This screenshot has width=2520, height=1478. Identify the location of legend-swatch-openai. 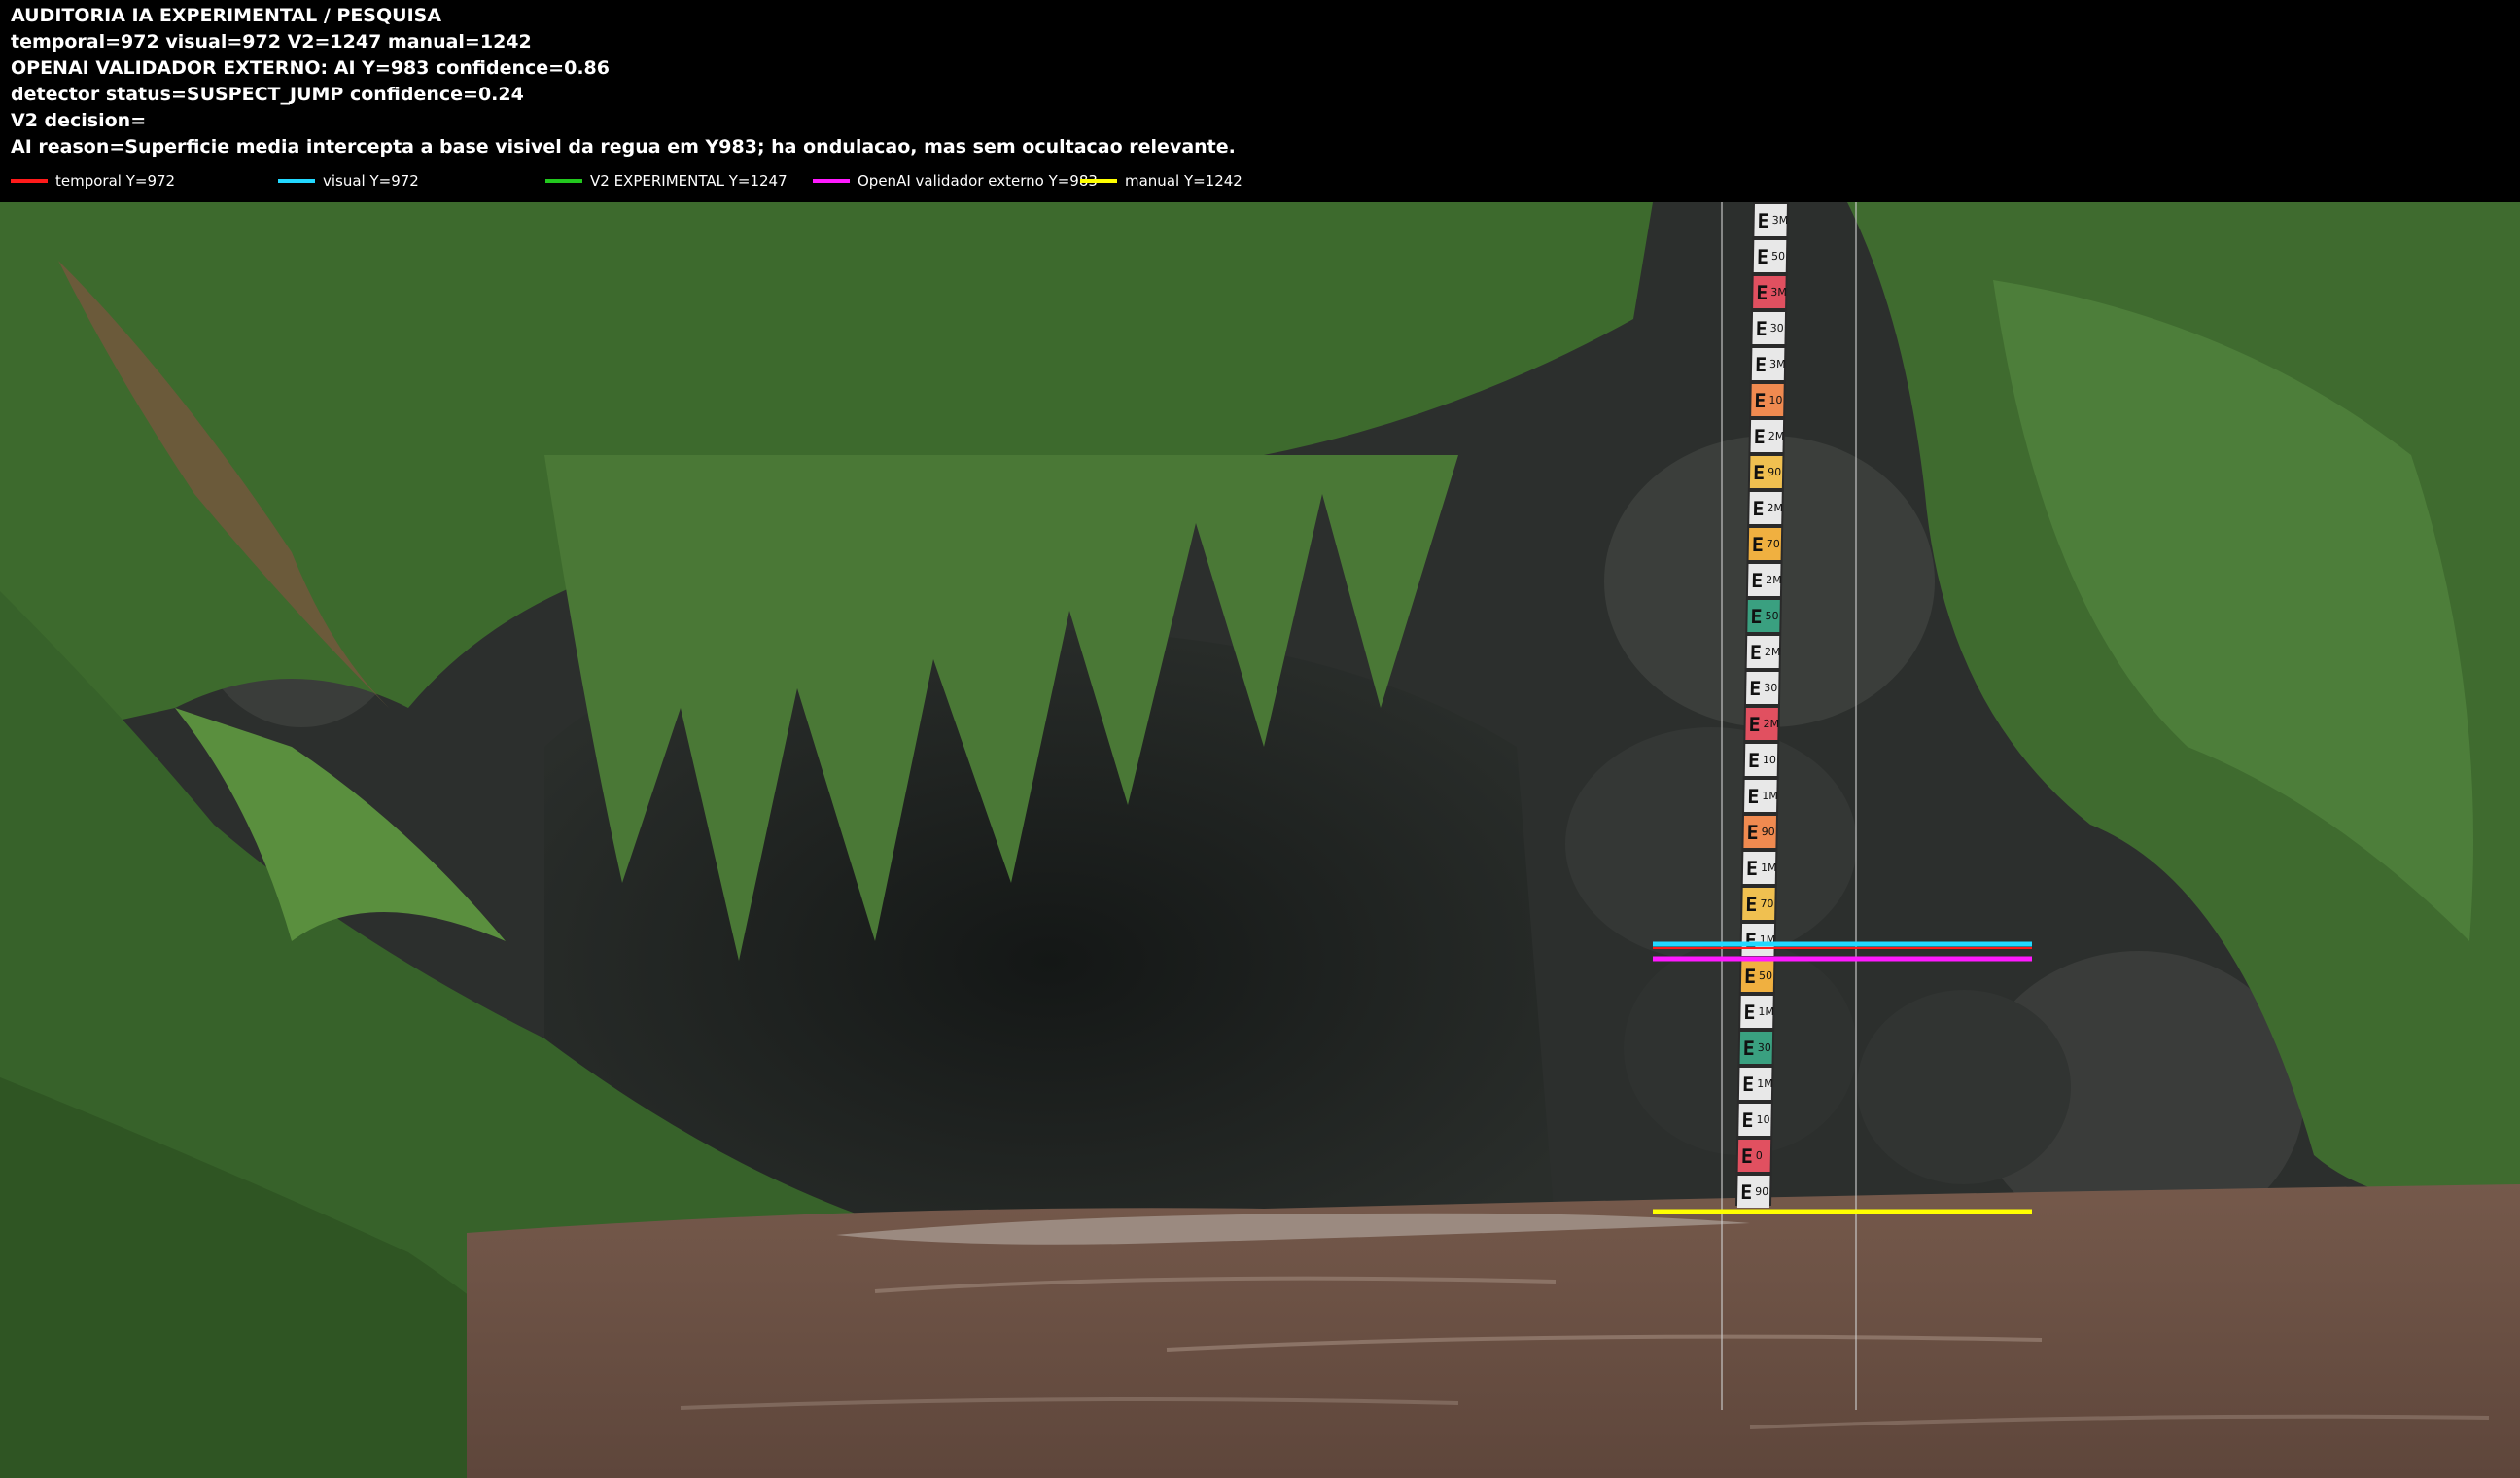
(831, 181).